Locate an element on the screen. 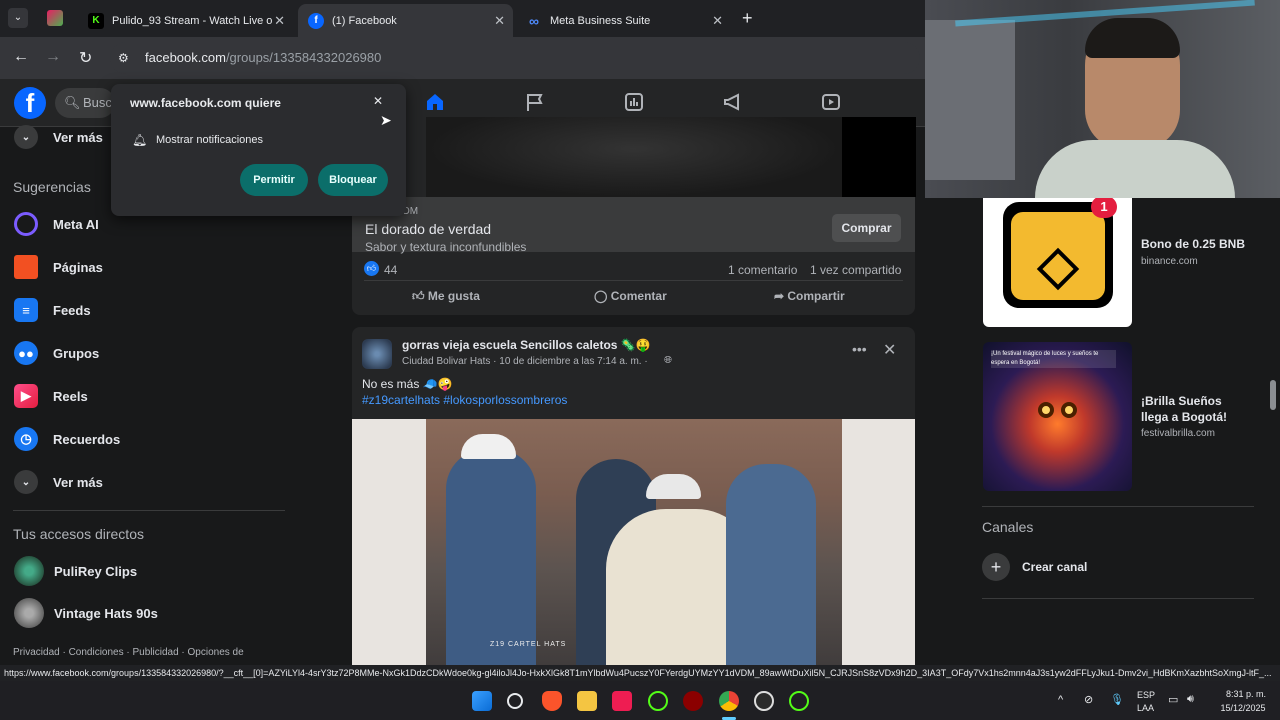 Image resolution: width=1280 pixels, height=720 pixels. language-top: ESP is located at coordinates (1146, 695).